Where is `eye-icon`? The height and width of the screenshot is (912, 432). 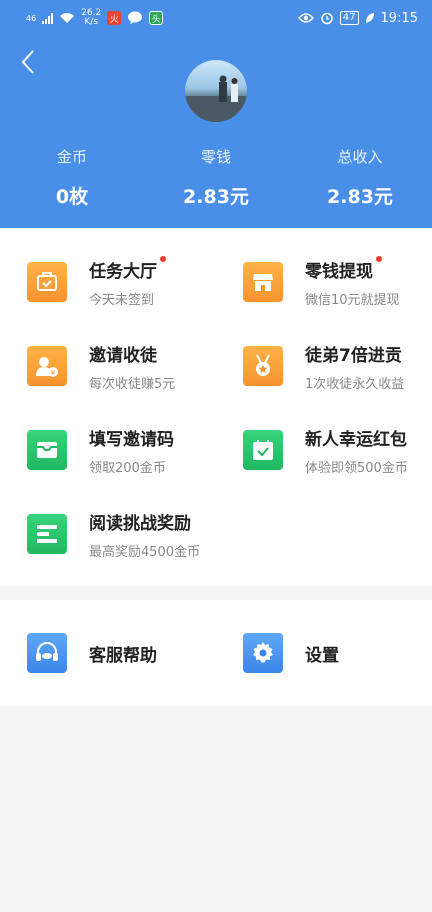
eye-icon is located at coordinates (305, 18).